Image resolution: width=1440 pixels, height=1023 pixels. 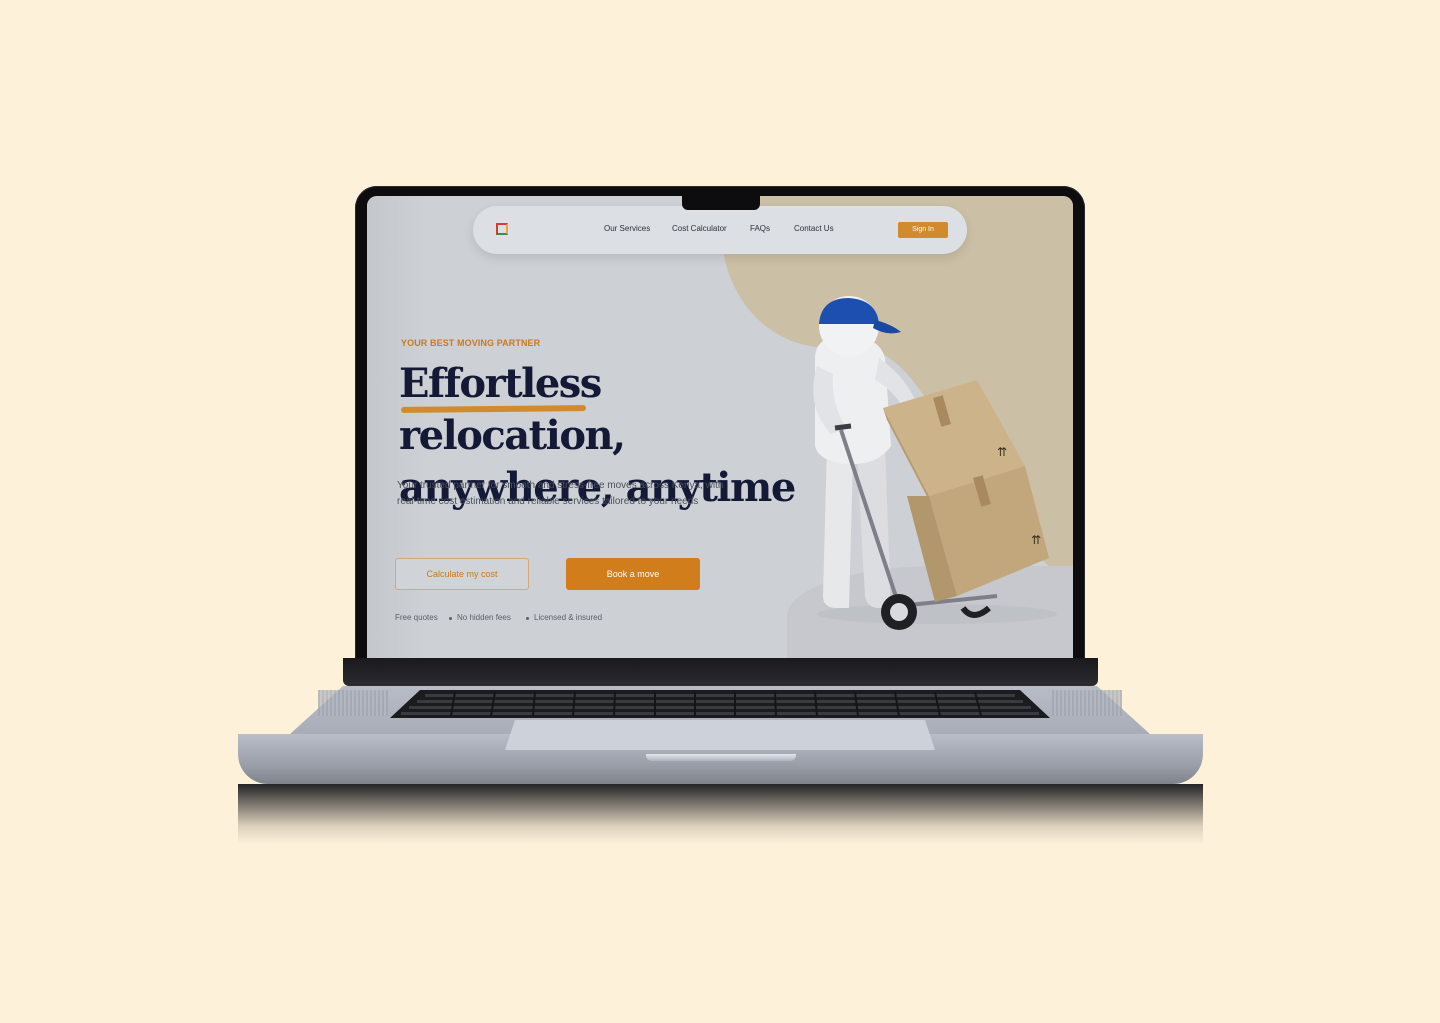 I want to click on nav-link-cost-calculator: Cost Calculator, so click(x=699, y=228).